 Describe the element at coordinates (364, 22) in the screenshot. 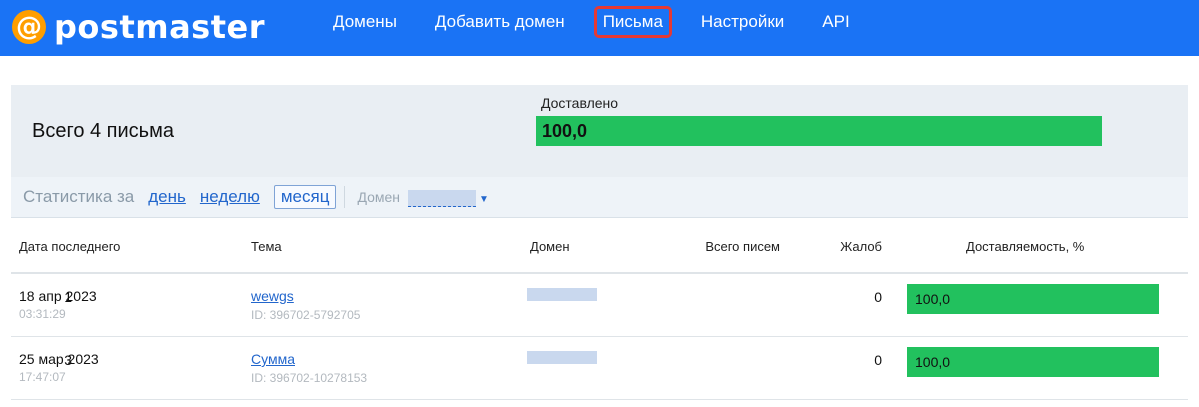

I see `nav-domains: Домены` at that location.